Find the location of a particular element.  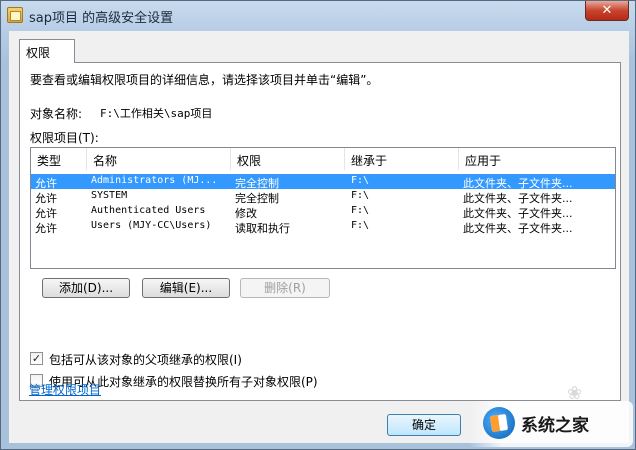

inherit-checkbox: ✓ is located at coordinates (36, 358).